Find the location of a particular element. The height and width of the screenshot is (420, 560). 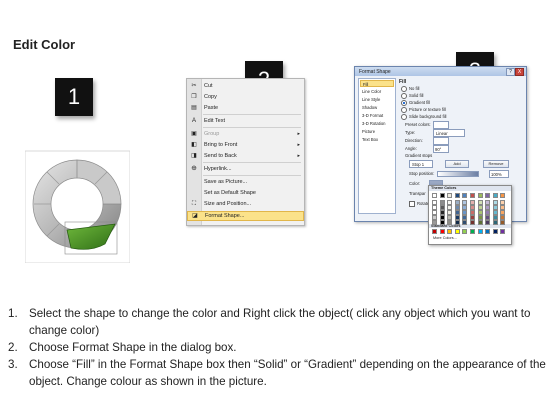

option-gradient-fill: Gradient fill is located at coordinates (415, 103).